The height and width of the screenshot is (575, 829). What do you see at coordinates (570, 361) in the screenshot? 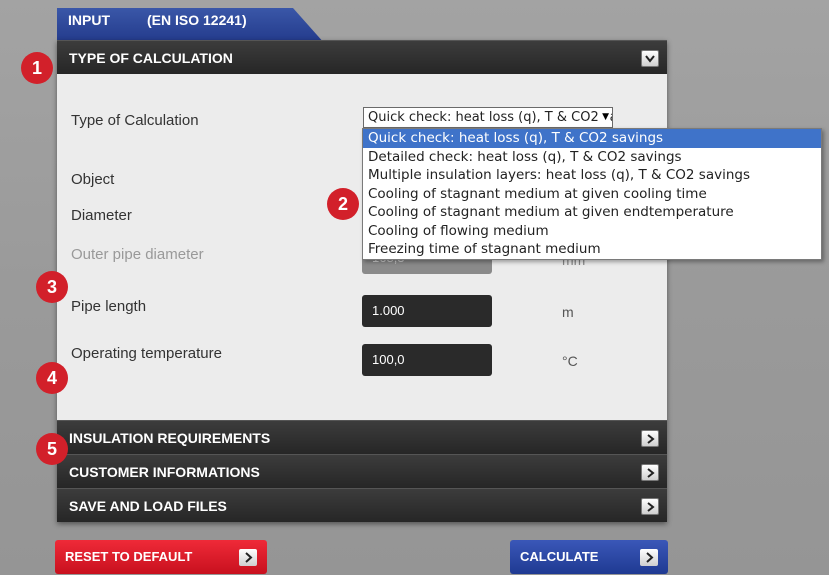
I see `operating-temperature-unit: °C` at bounding box center [570, 361].